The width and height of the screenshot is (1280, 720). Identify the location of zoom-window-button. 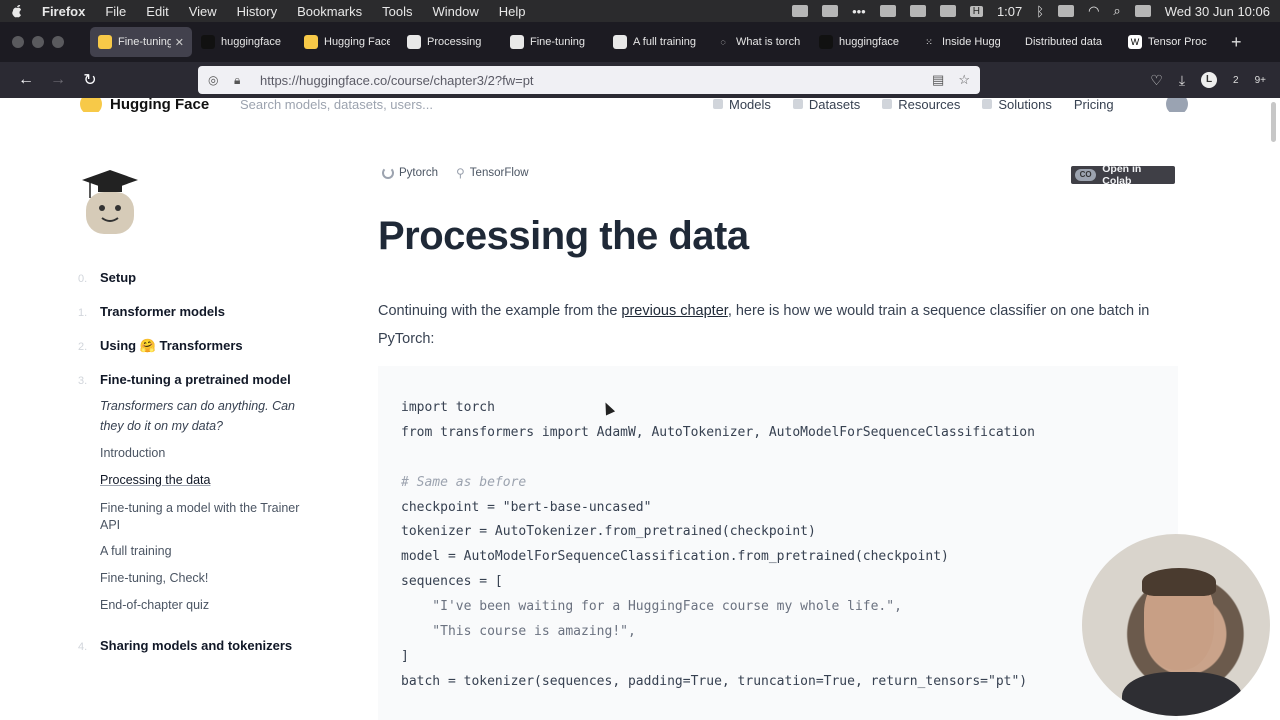
(58, 42).